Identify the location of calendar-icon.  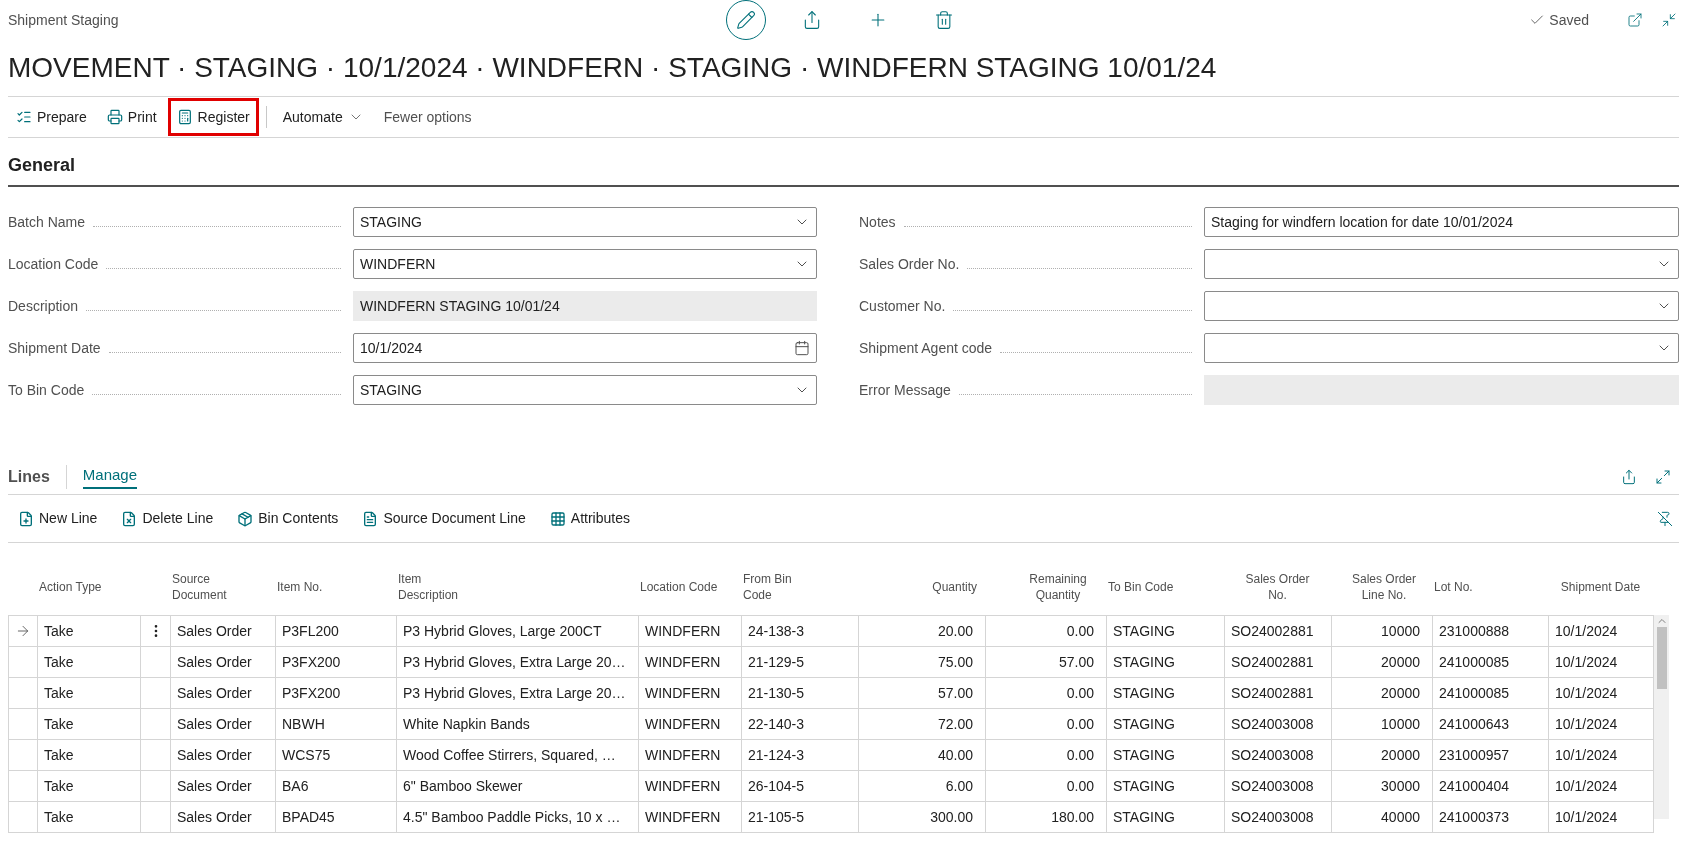
(802, 348).